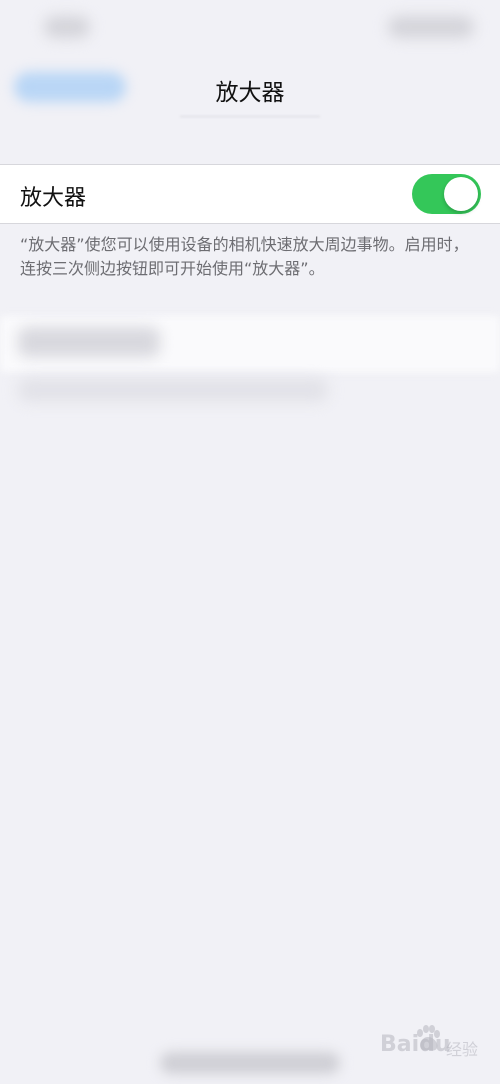  Describe the element at coordinates (250, 93) in the screenshot. I see `page-title: 放大器` at that location.